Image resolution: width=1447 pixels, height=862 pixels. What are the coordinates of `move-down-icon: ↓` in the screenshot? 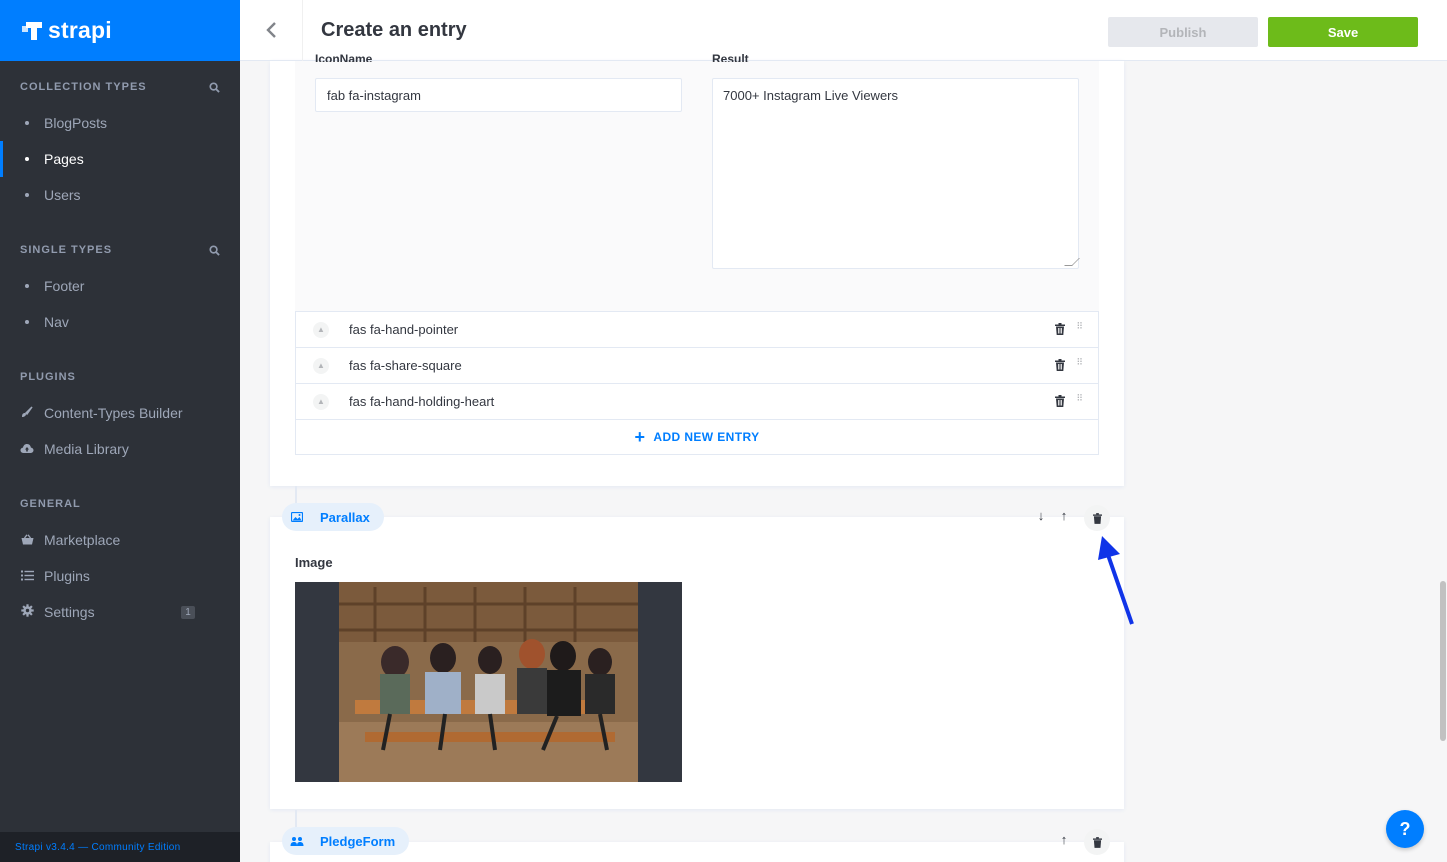 It's located at (1041, 515).